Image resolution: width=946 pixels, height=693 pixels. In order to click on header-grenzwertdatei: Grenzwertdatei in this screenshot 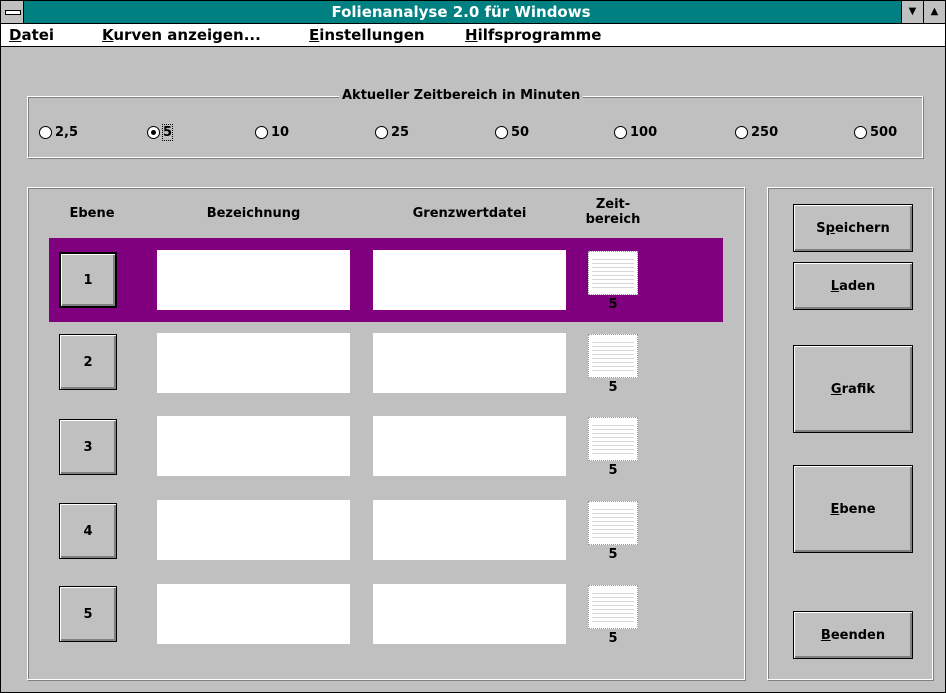, I will do `click(469, 213)`.